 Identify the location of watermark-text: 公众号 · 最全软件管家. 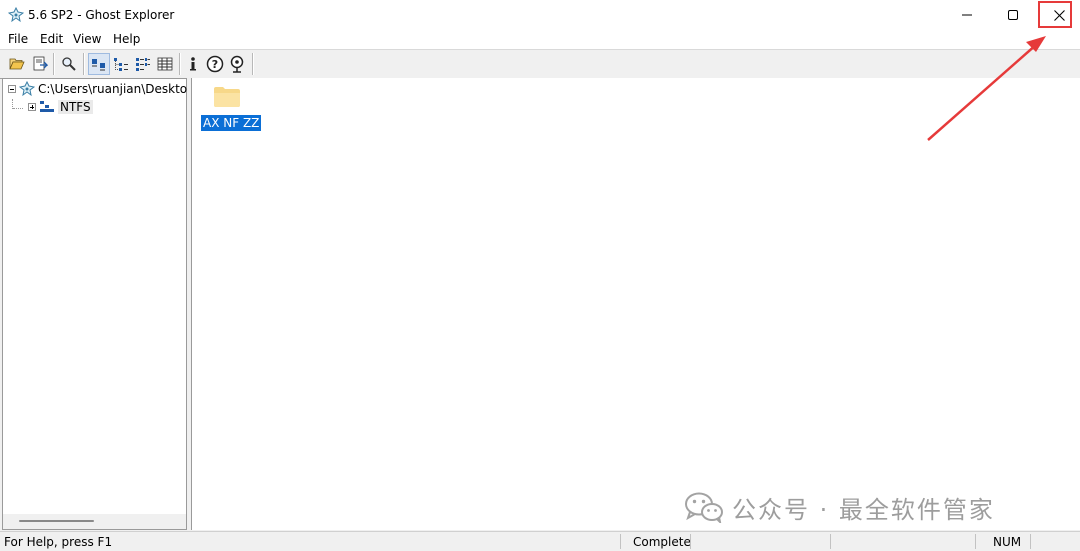
(863, 509).